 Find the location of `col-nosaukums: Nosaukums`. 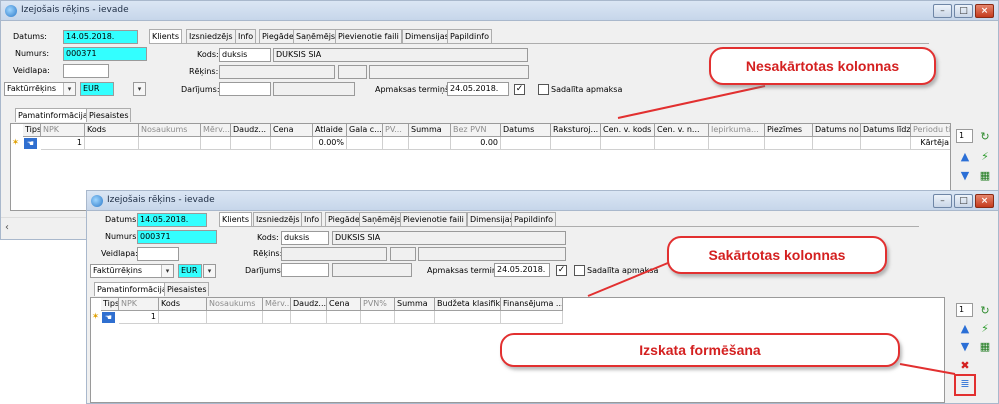

col-nosaukums: Nosaukums is located at coordinates (170, 130).